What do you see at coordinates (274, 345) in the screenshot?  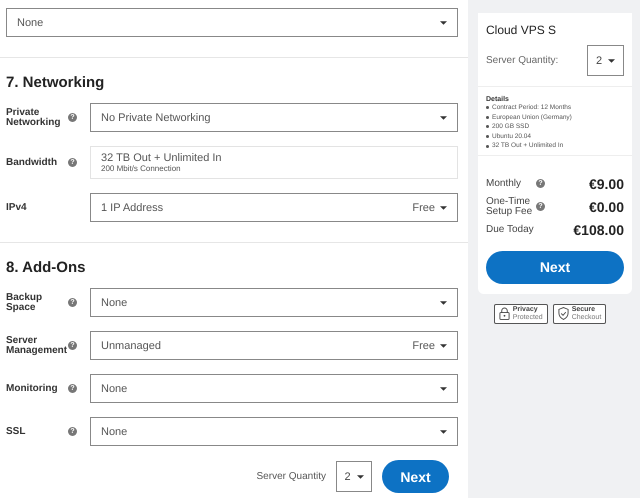 I see `select-field: Unmanaged Free` at bounding box center [274, 345].